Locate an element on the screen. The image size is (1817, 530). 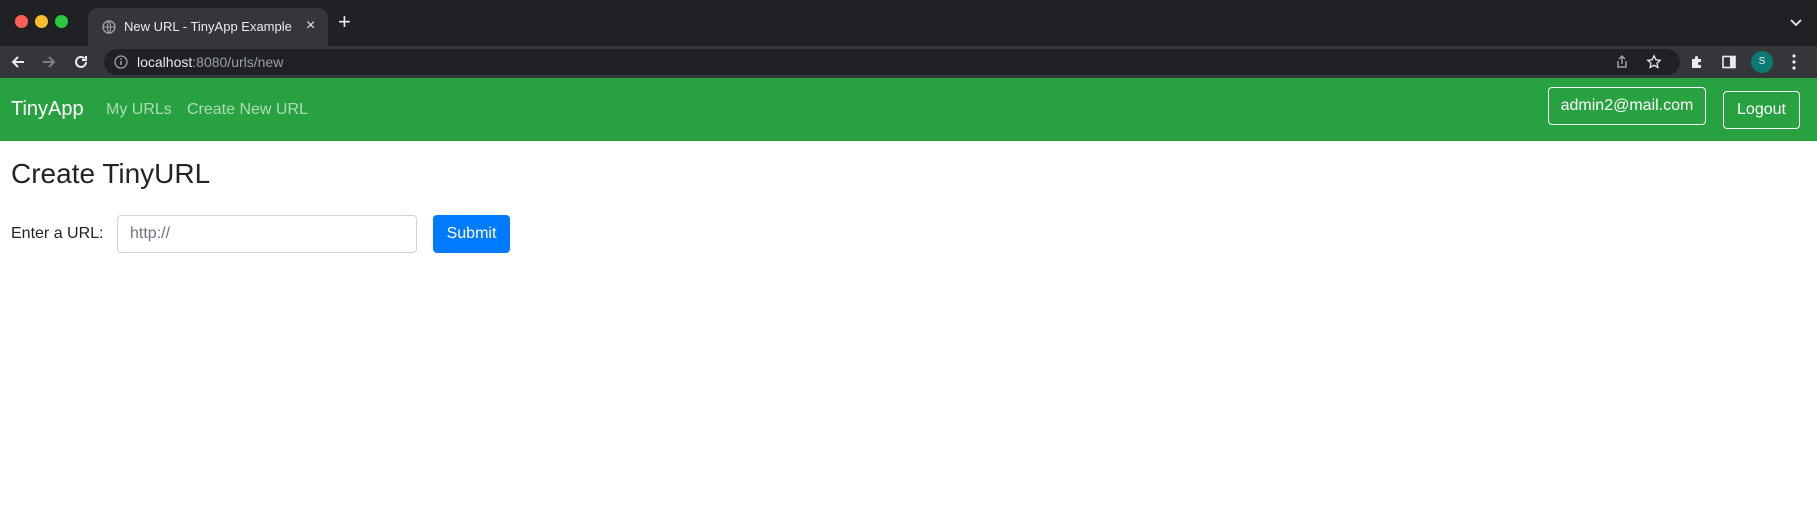
address-url: localhost:8080/urls/new is located at coordinates (210, 62).